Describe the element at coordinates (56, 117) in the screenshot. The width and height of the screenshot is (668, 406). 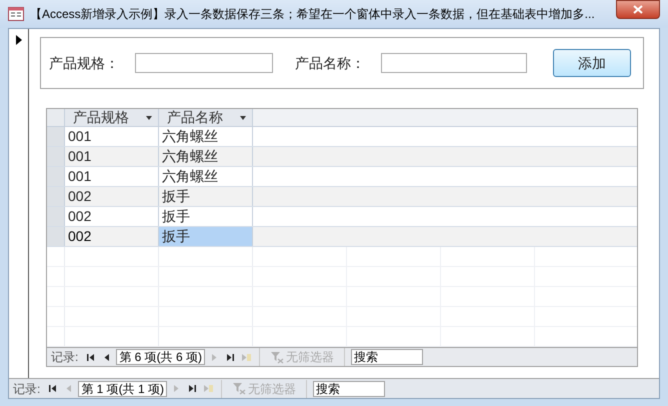
I see `select-all-button` at that location.